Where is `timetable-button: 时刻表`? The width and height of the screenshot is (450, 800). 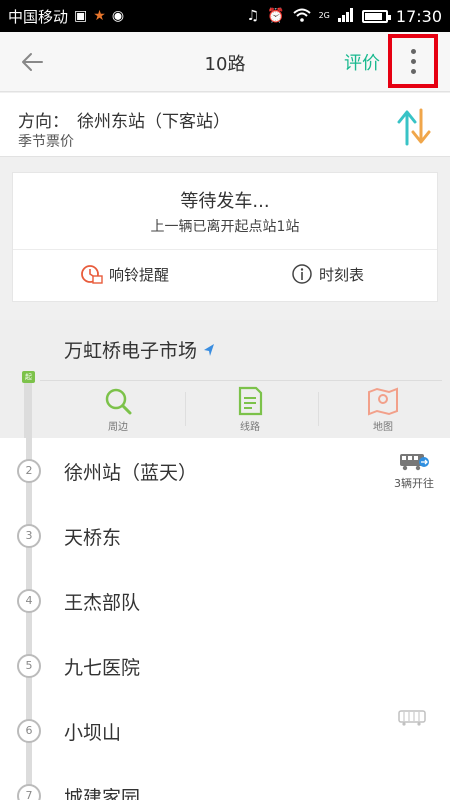 timetable-button: 时刻表 is located at coordinates (327, 274).